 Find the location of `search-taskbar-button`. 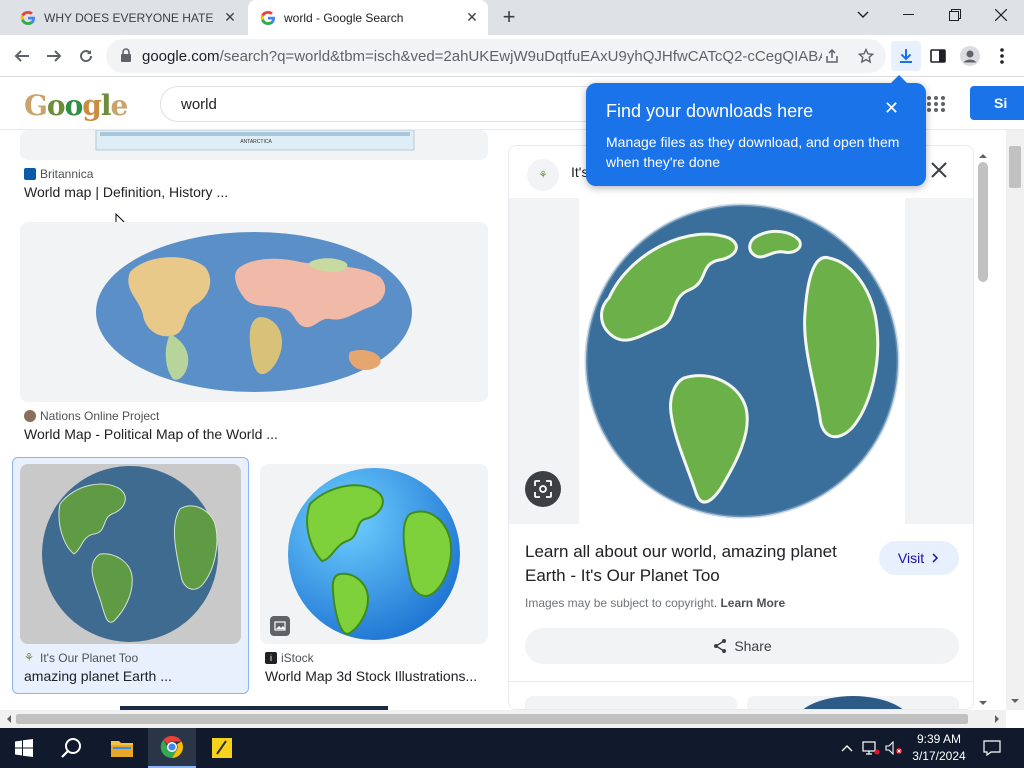

search-taskbar-button is located at coordinates (72, 748).